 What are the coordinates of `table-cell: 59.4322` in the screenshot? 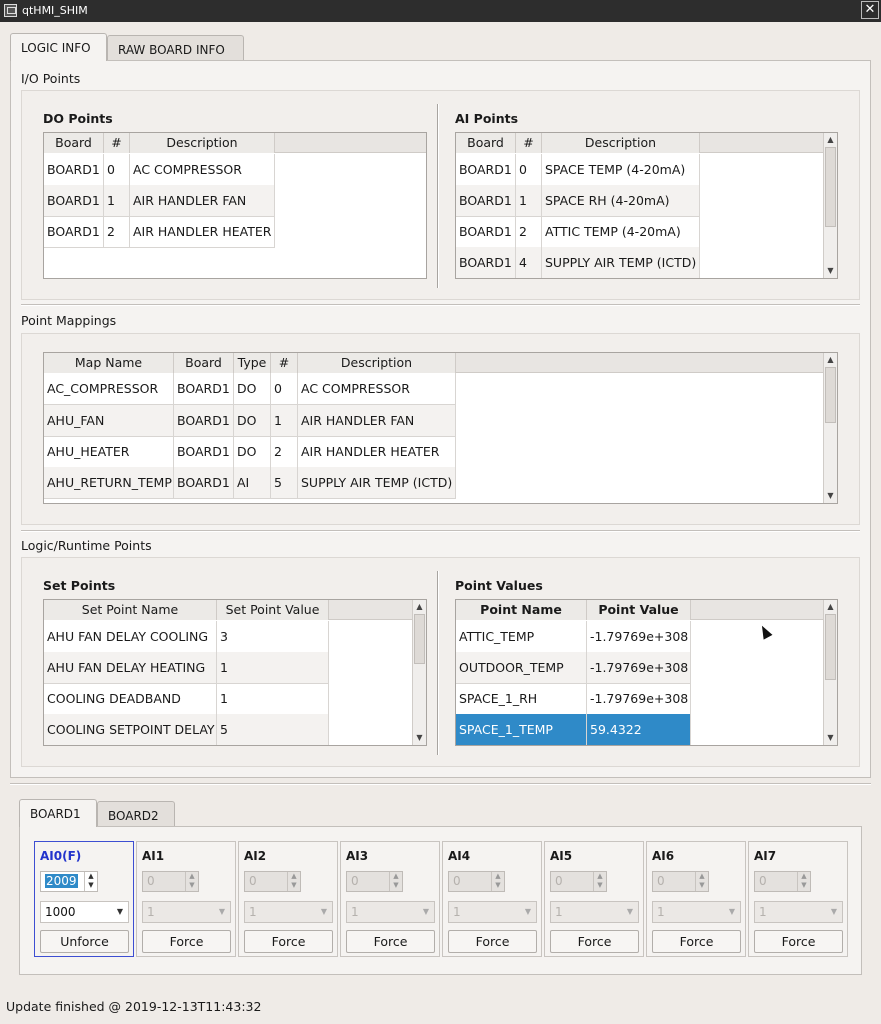 It's located at (639, 729).